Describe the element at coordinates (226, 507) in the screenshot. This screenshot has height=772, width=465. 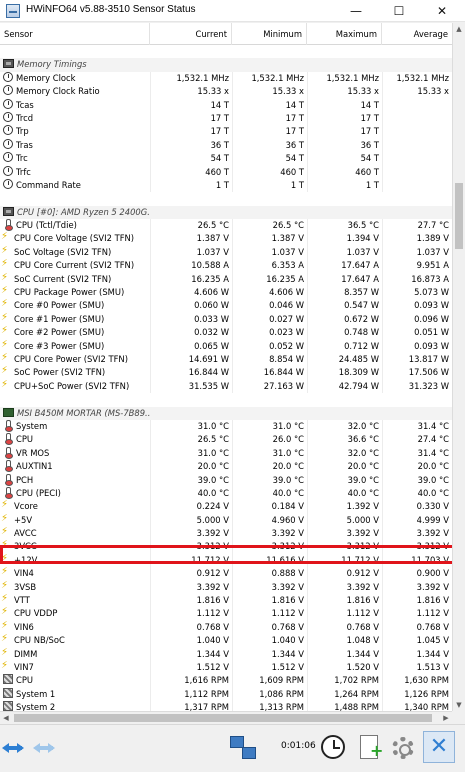
I see `sensor-row: Vcore 0.224 V 0.184 V 1.392 V 0.330 V` at that location.